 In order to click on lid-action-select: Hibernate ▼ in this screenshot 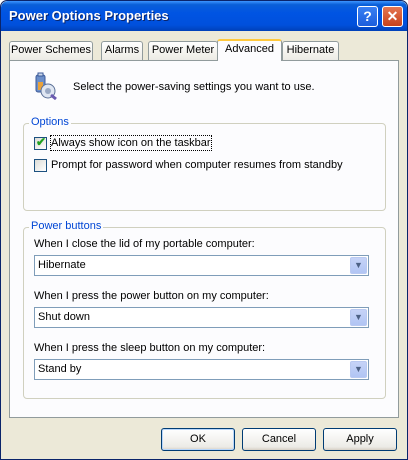, I will do `click(201, 265)`.